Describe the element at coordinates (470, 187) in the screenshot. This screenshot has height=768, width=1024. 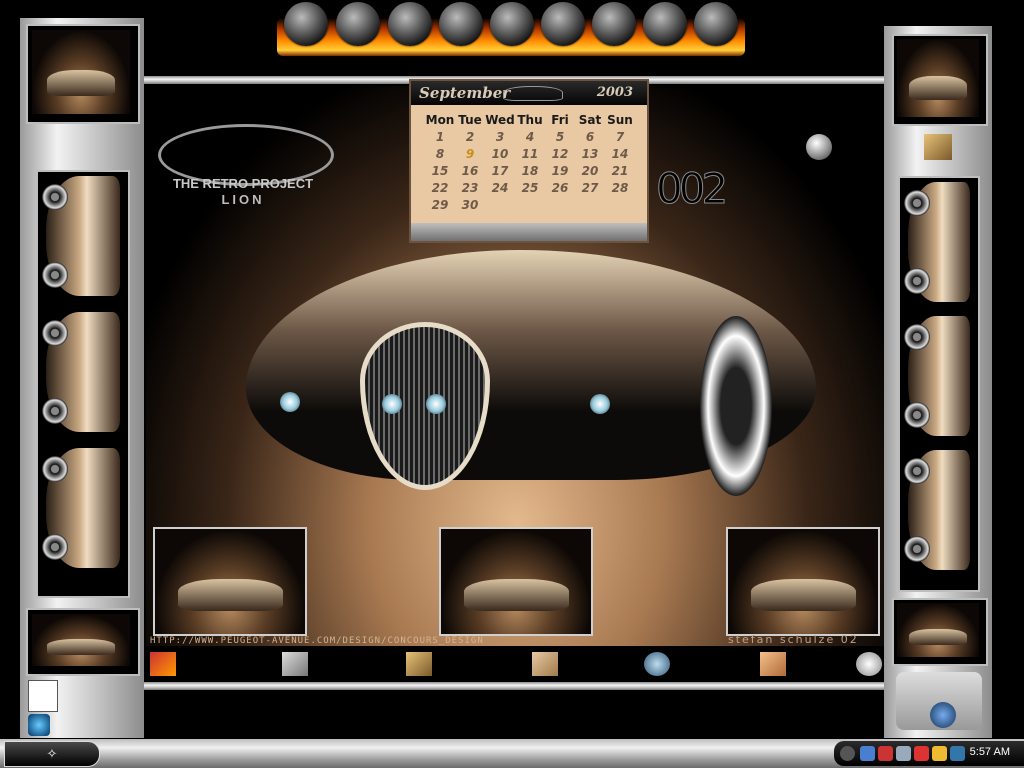
I see `day-cell: 23` at that location.